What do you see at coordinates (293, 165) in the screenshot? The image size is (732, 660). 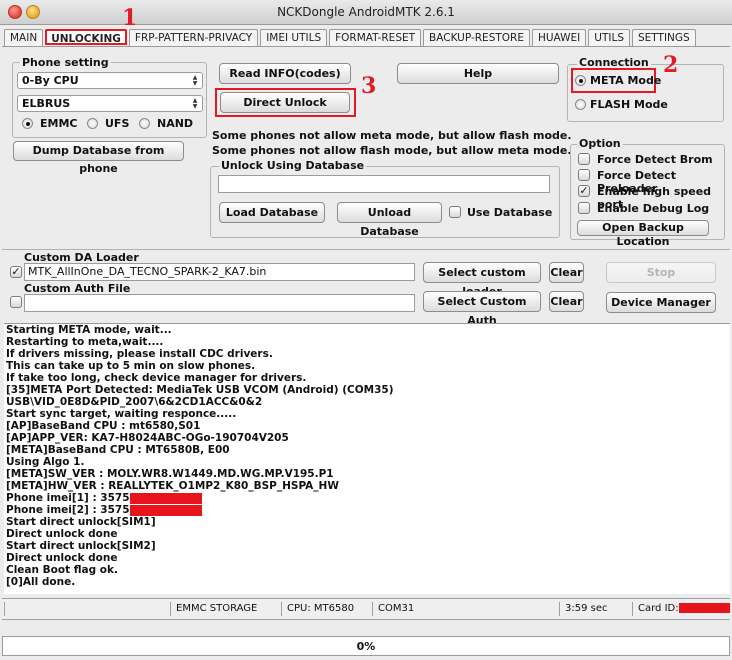 I see `database-label: Unlock Using Database` at bounding box center [293, 165].